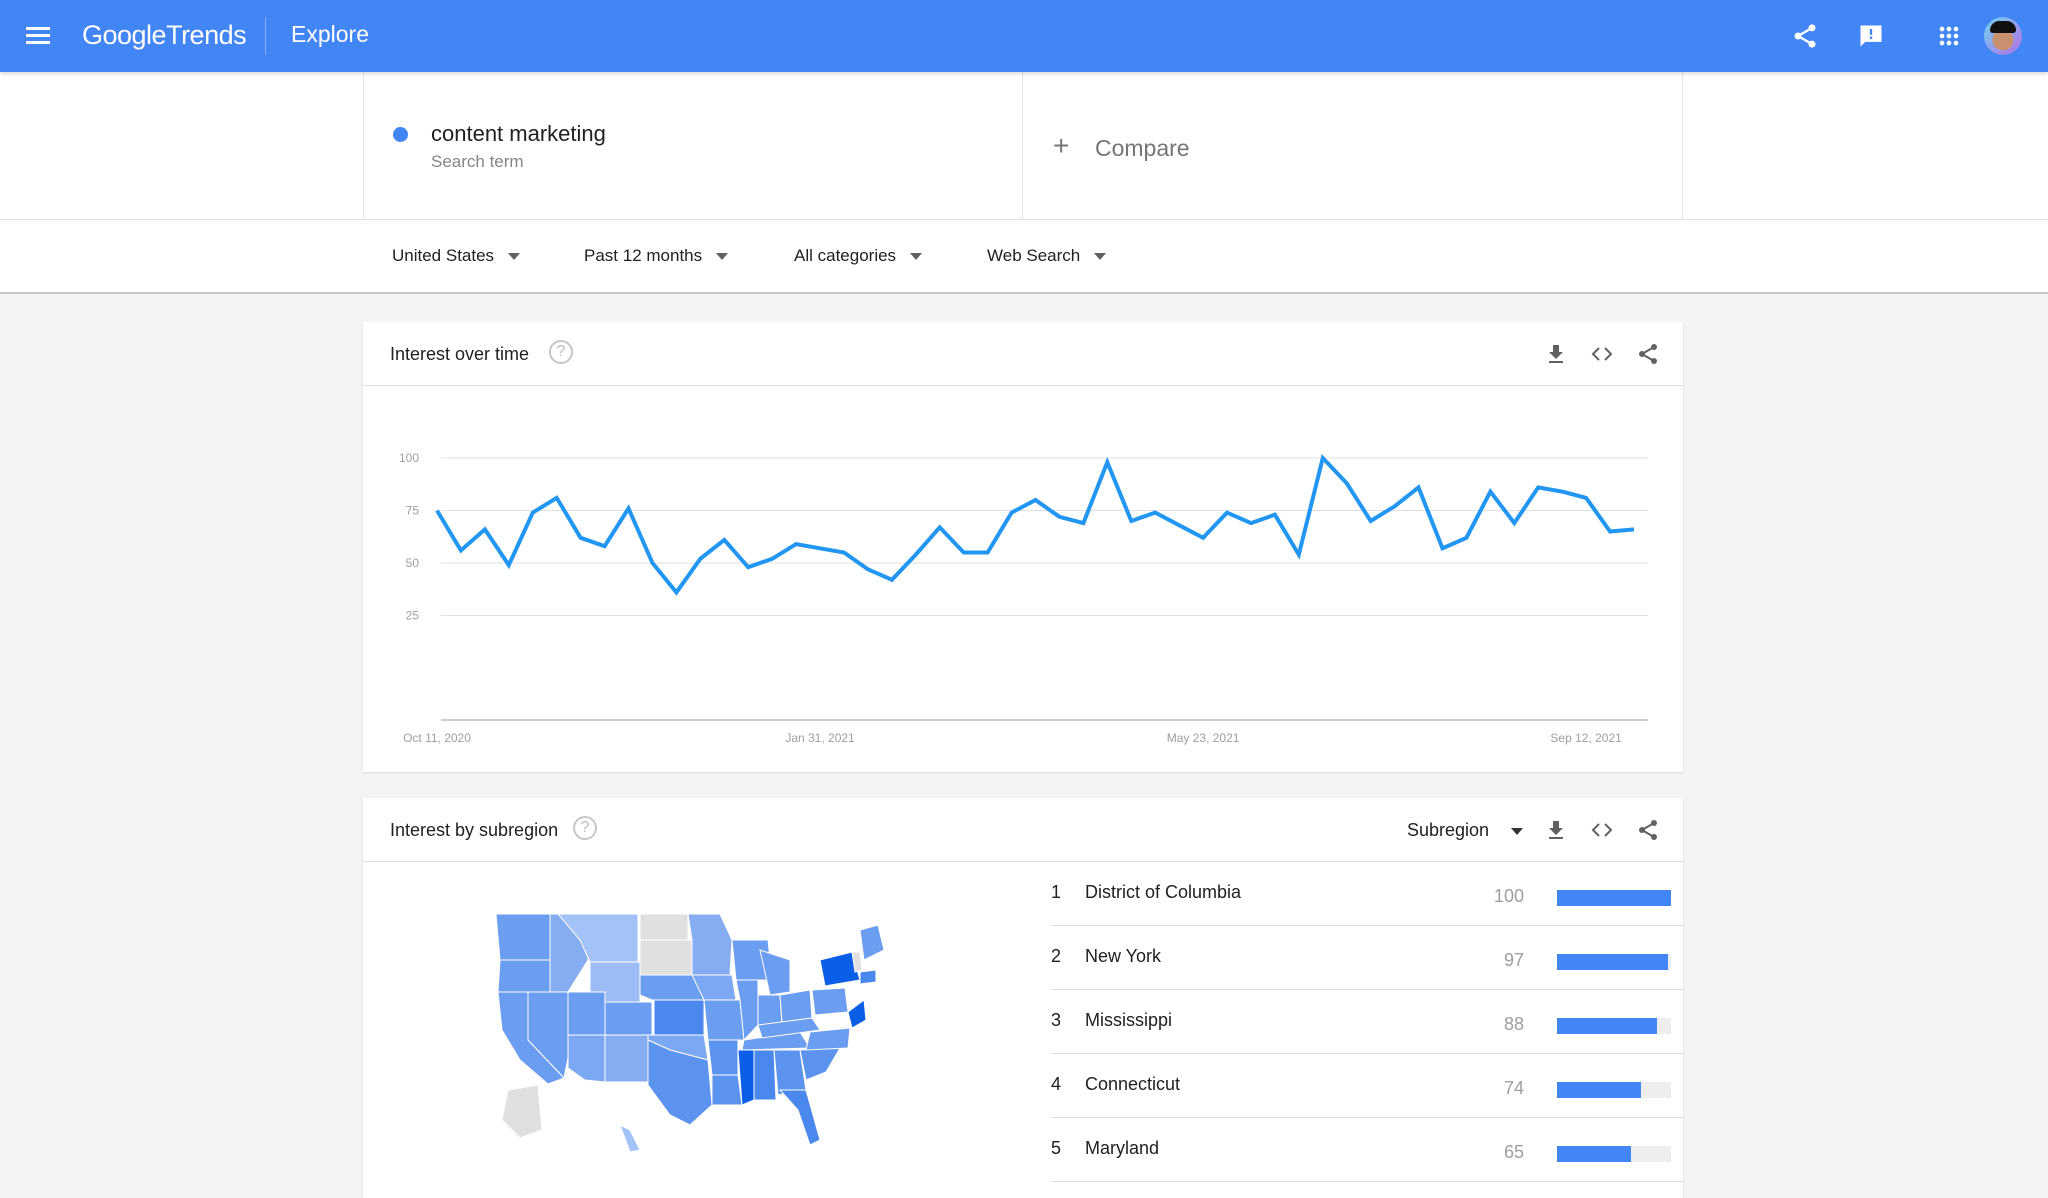 The width and height of the screenshot is (2048, 1198). Describe the element at coordinates (1123, 956) in the screenshot. I see `region-name: New York` at that location.